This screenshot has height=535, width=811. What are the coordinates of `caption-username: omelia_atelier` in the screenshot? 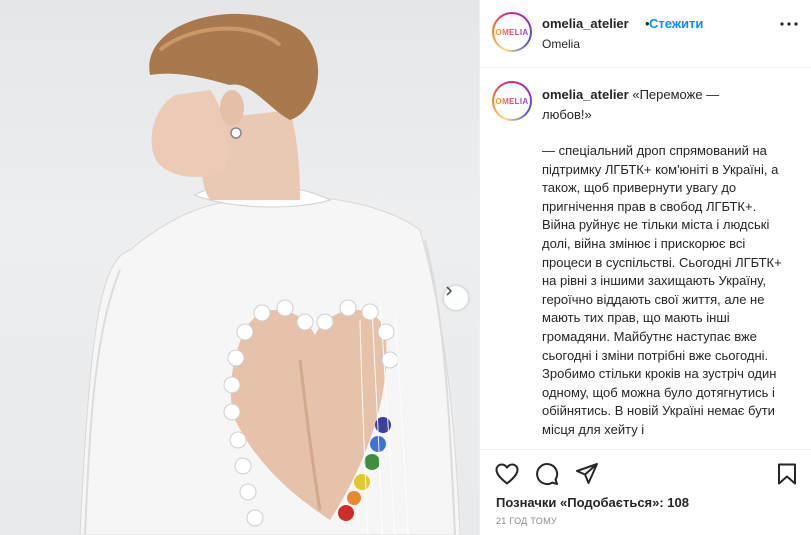 It's located at (585, 94).